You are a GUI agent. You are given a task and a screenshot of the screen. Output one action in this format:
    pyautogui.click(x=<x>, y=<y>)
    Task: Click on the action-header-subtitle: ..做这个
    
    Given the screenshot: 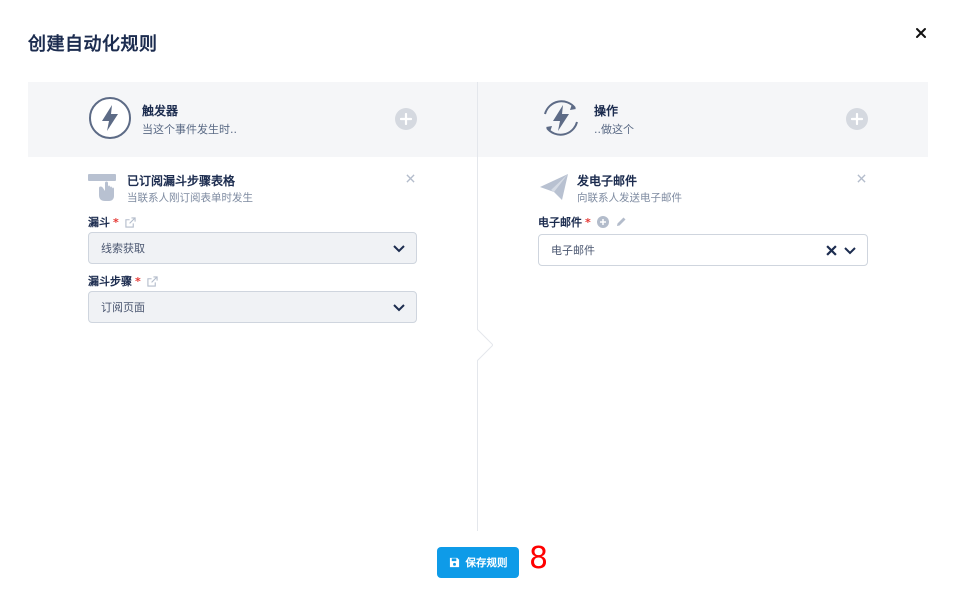 What is the action you would take?
    pyautogui.click(x=614, y=129)
    